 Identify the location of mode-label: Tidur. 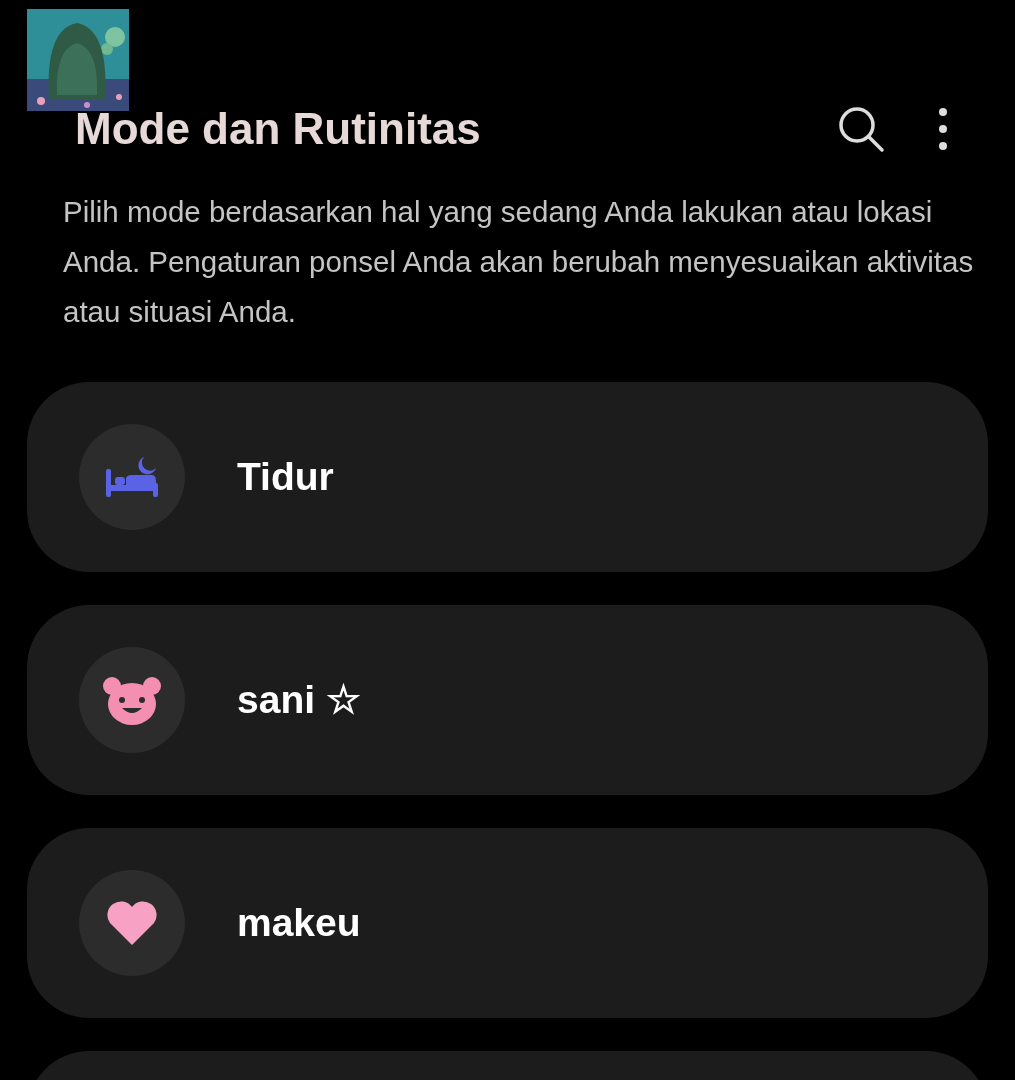
(285, 476).